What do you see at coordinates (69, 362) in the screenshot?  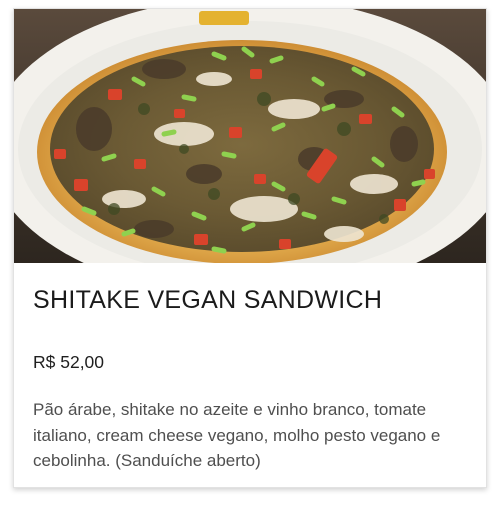 I see `product-price: R$ 52,00` at bounding box center [69, 362].